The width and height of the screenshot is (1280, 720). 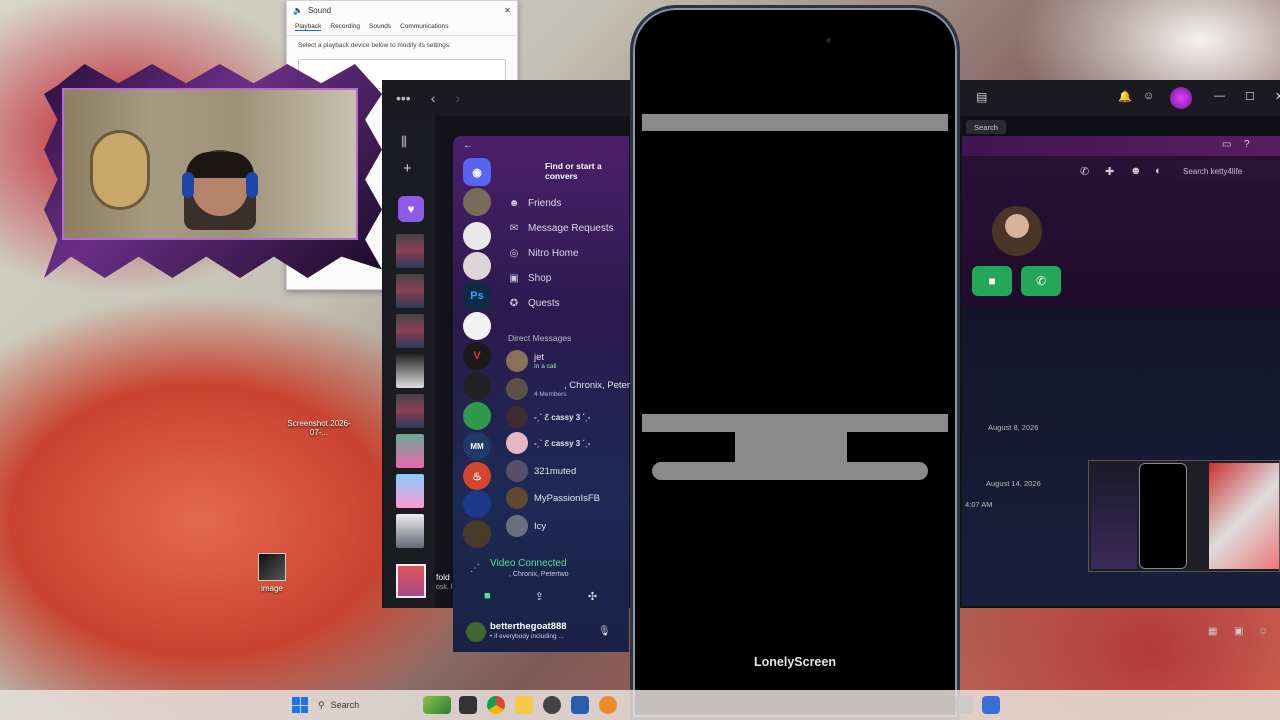 I want to click on voice-call-button: ✆, so click(x=1041, y=281).